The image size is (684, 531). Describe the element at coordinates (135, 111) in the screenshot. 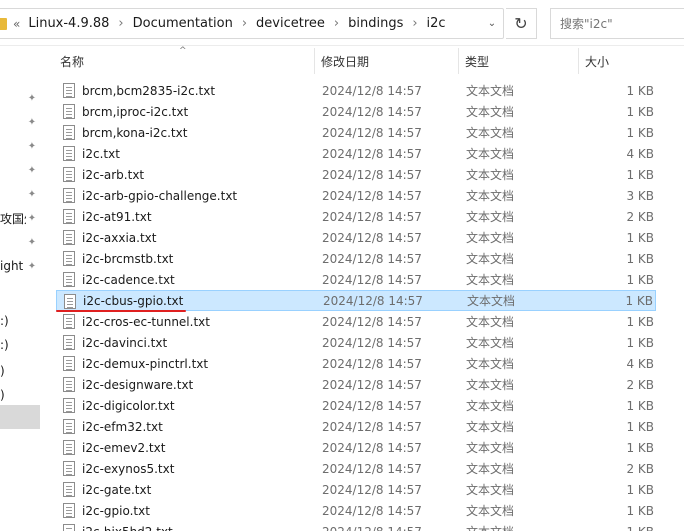

I see `file-name: brcm,iproc-i2c.txt` at that location.